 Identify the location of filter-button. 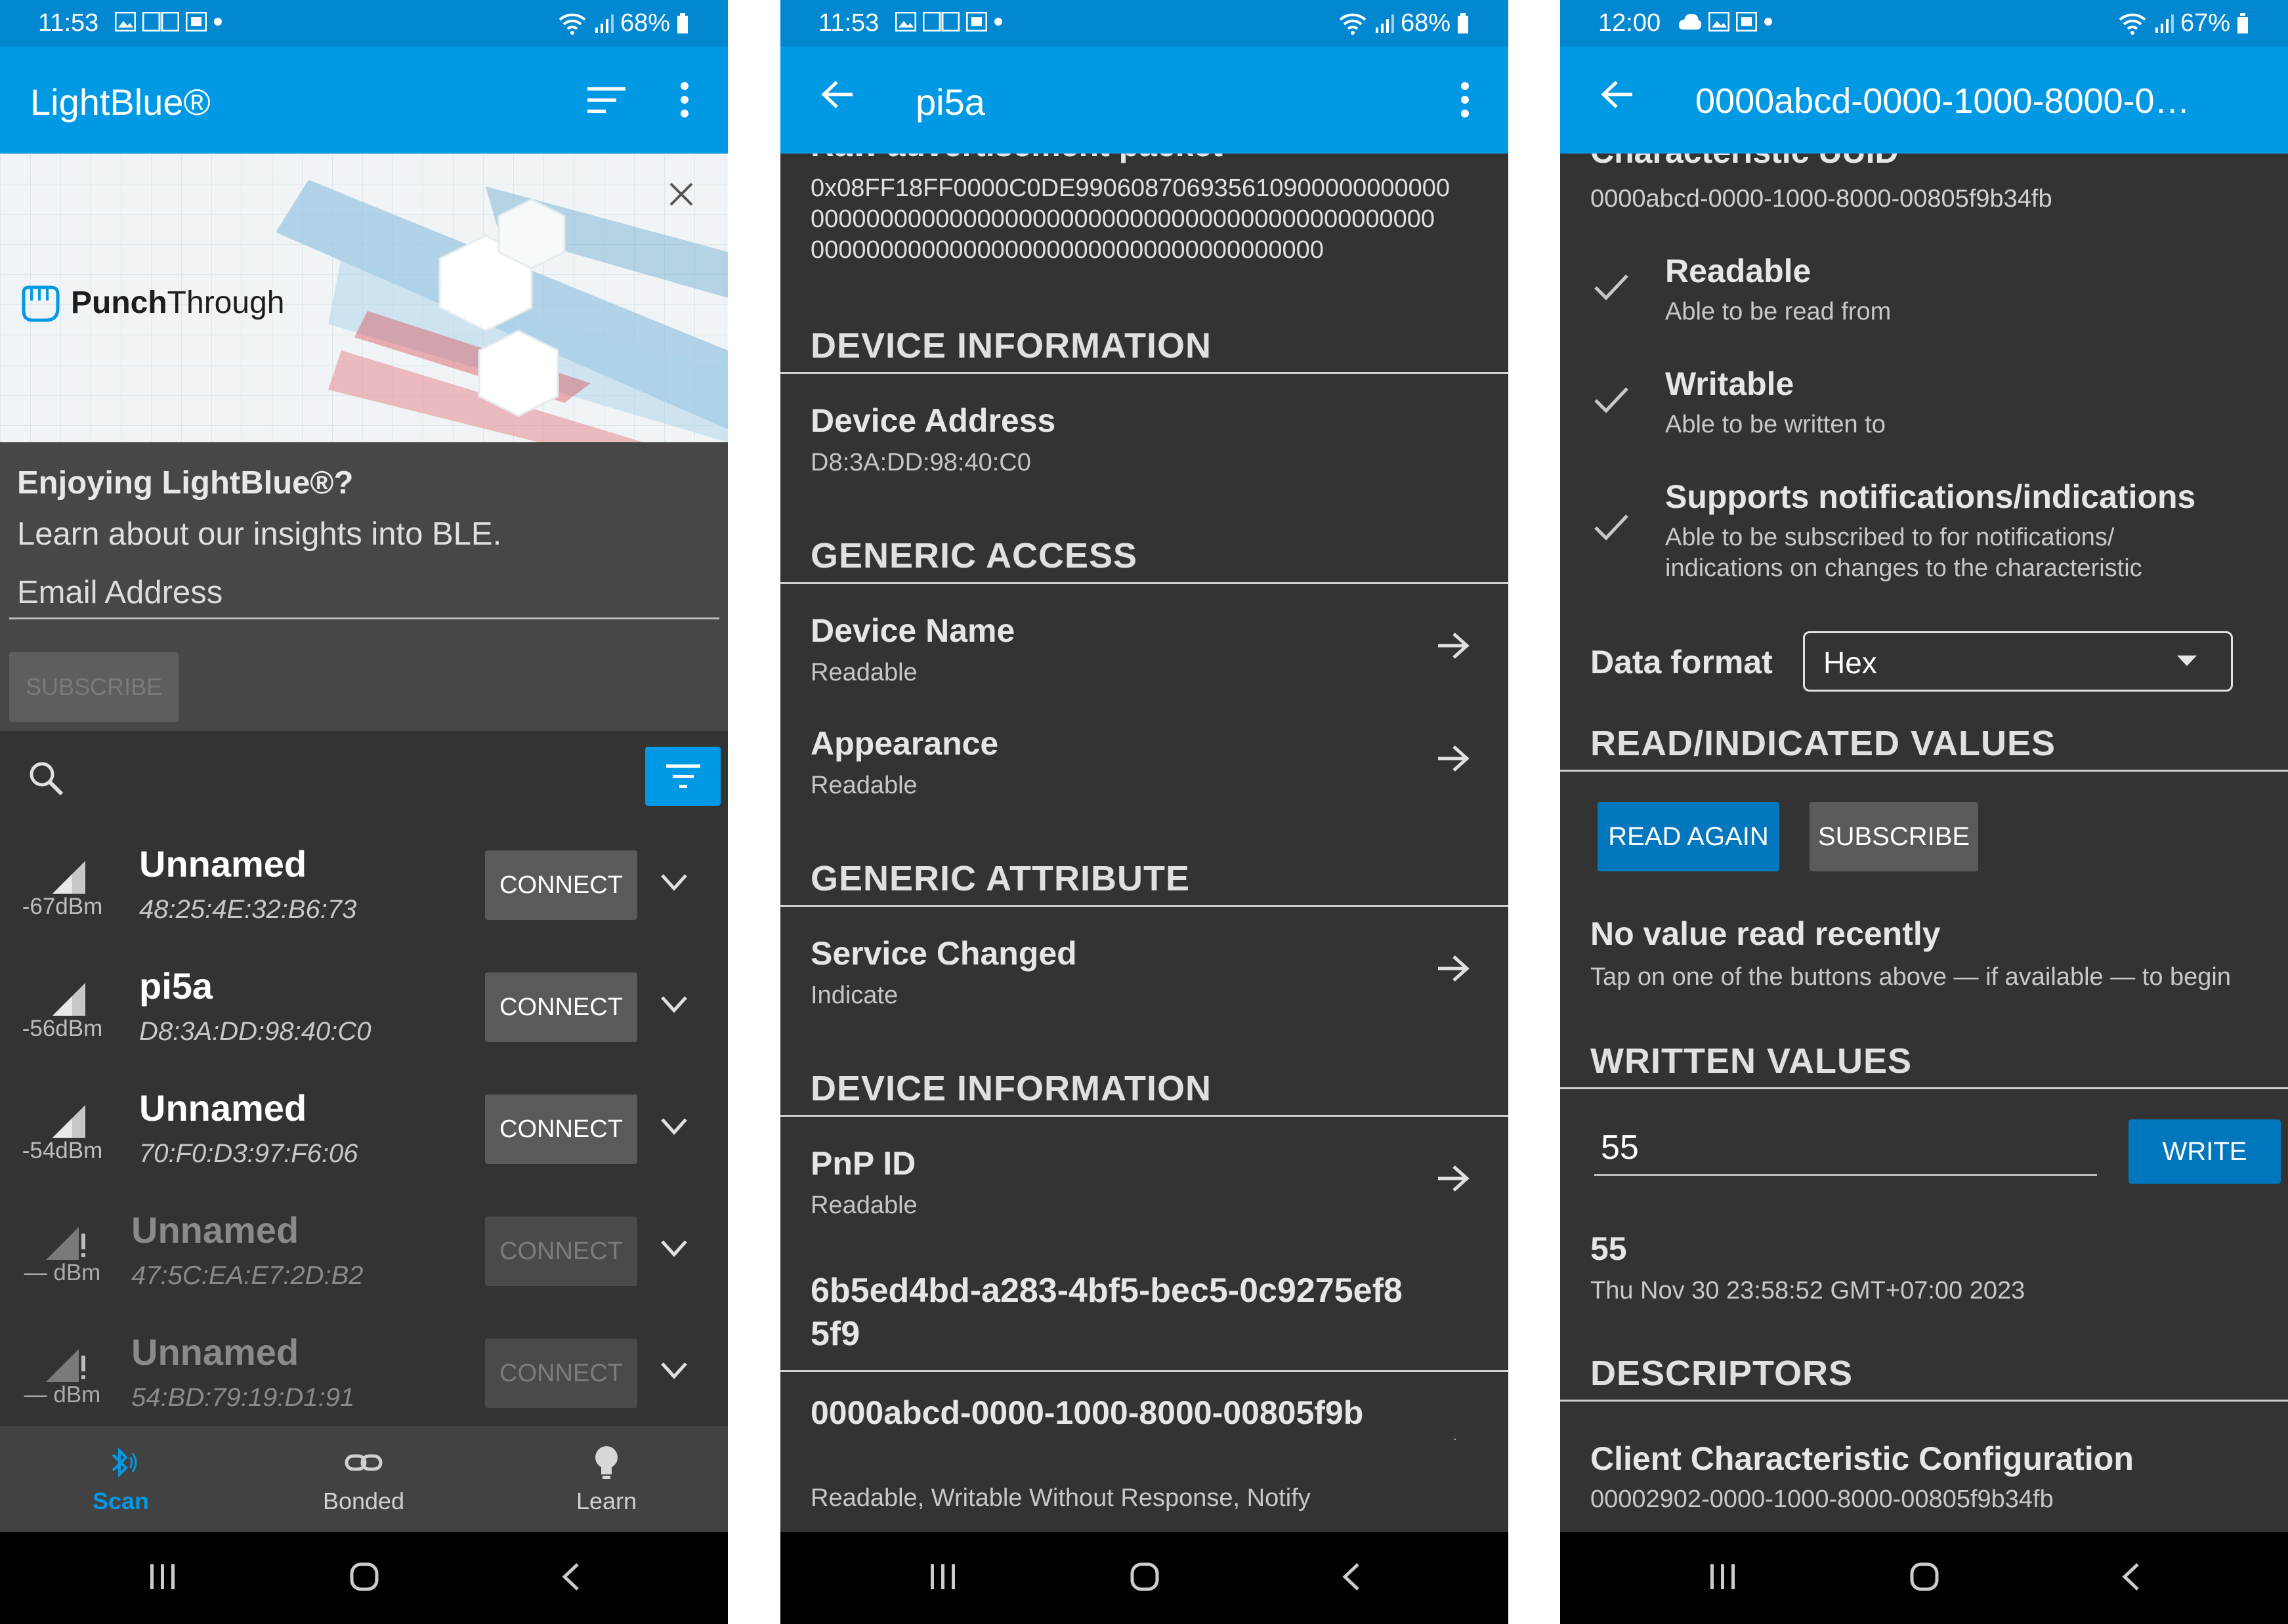
(683, 776).